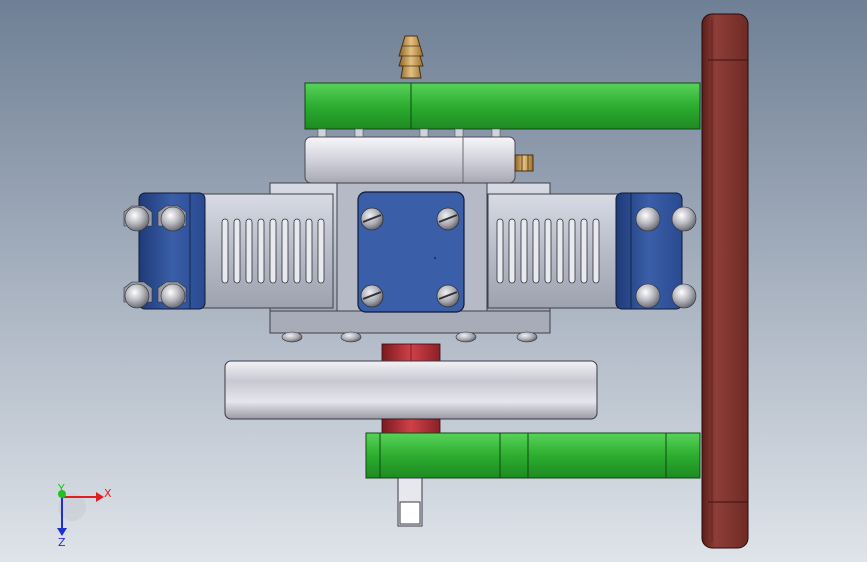  I want to click on right-cylinder, so click(553, 251).